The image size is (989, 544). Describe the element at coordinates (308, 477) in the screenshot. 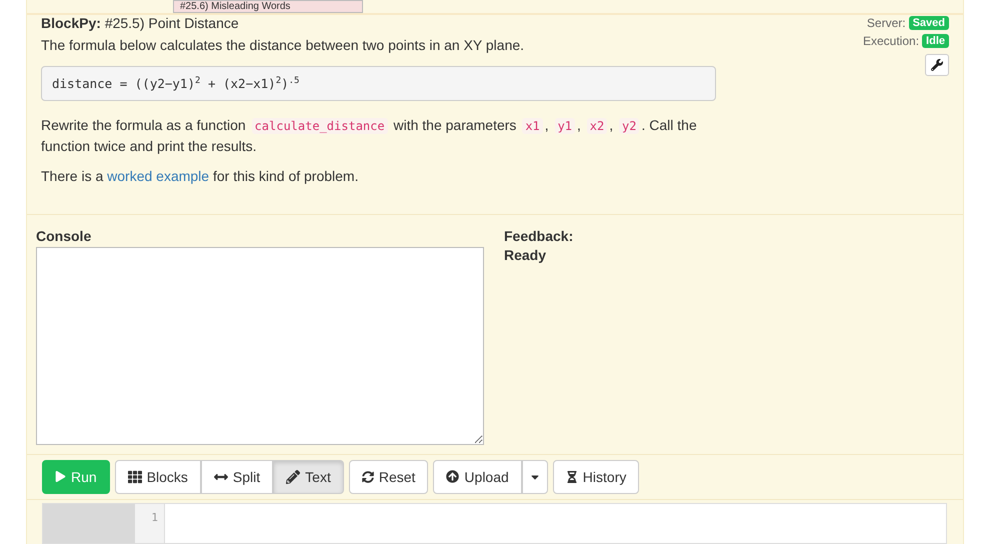

I see `mode-tab: Text` at that location.